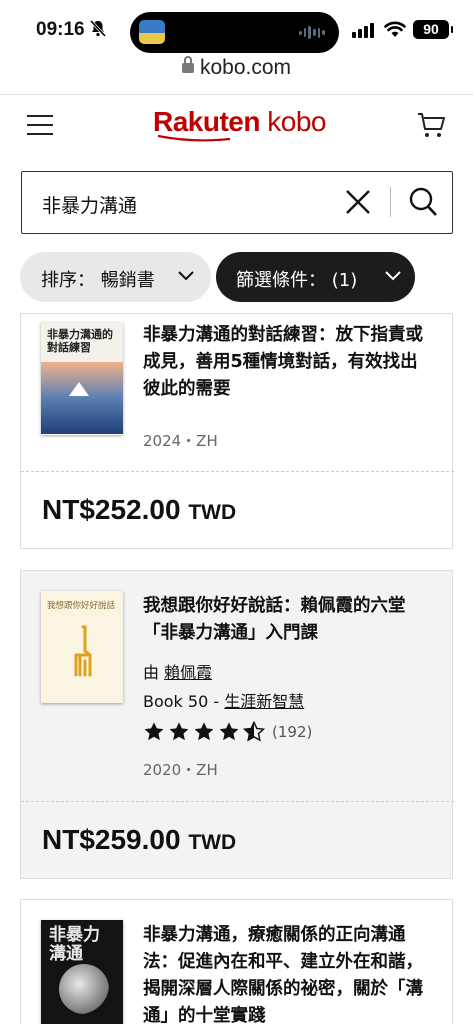 This screenshot has height=1024, width=473. Describe the element at coordinates (395, 29) in the screenshot. I see `wifi-icon` at that location.